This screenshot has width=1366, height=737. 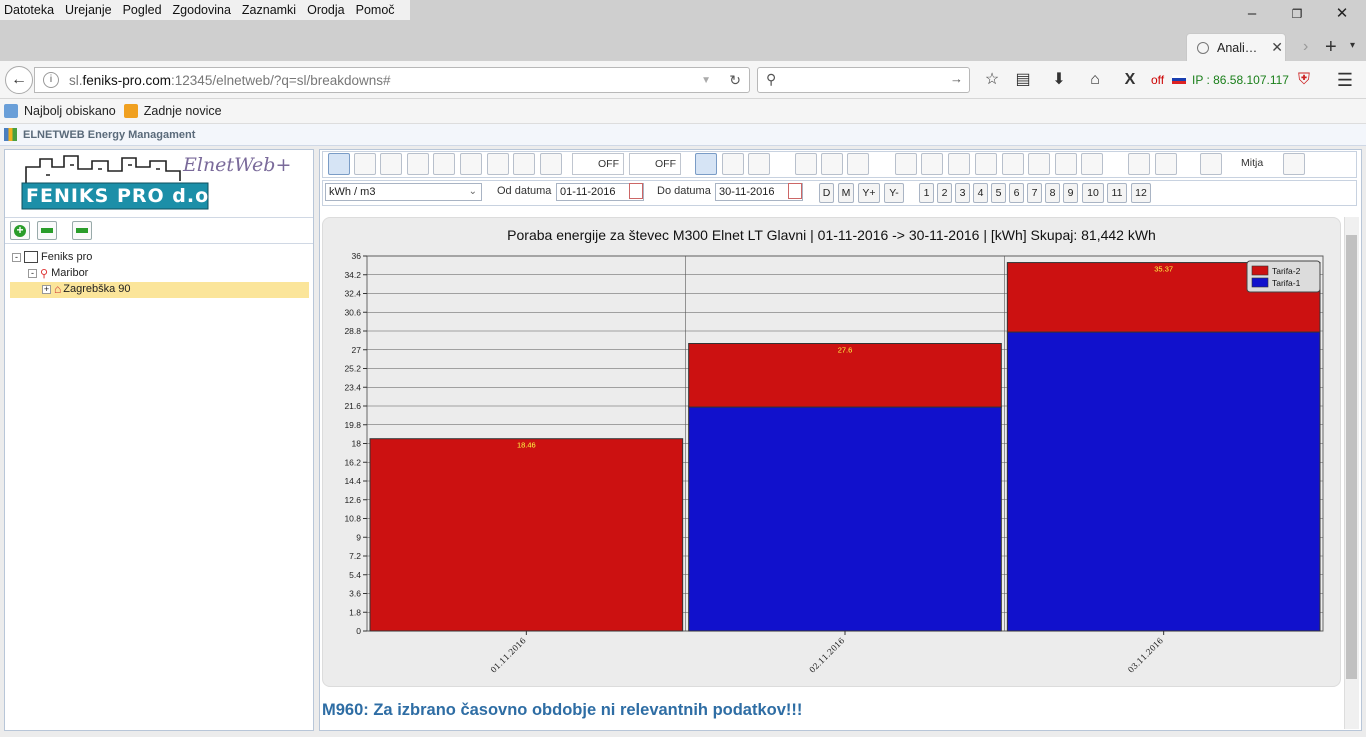 I want to click on y-tick-label: 16.2, so click(x=352, y=462).